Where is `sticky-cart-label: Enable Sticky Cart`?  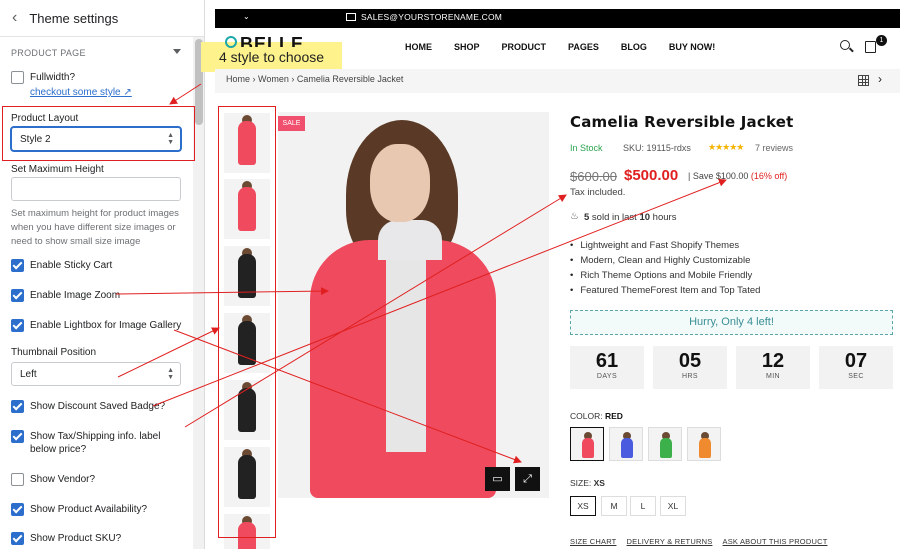
sticky-cart-label: Enable Sticky Cart is located at coordinates (71, 265).